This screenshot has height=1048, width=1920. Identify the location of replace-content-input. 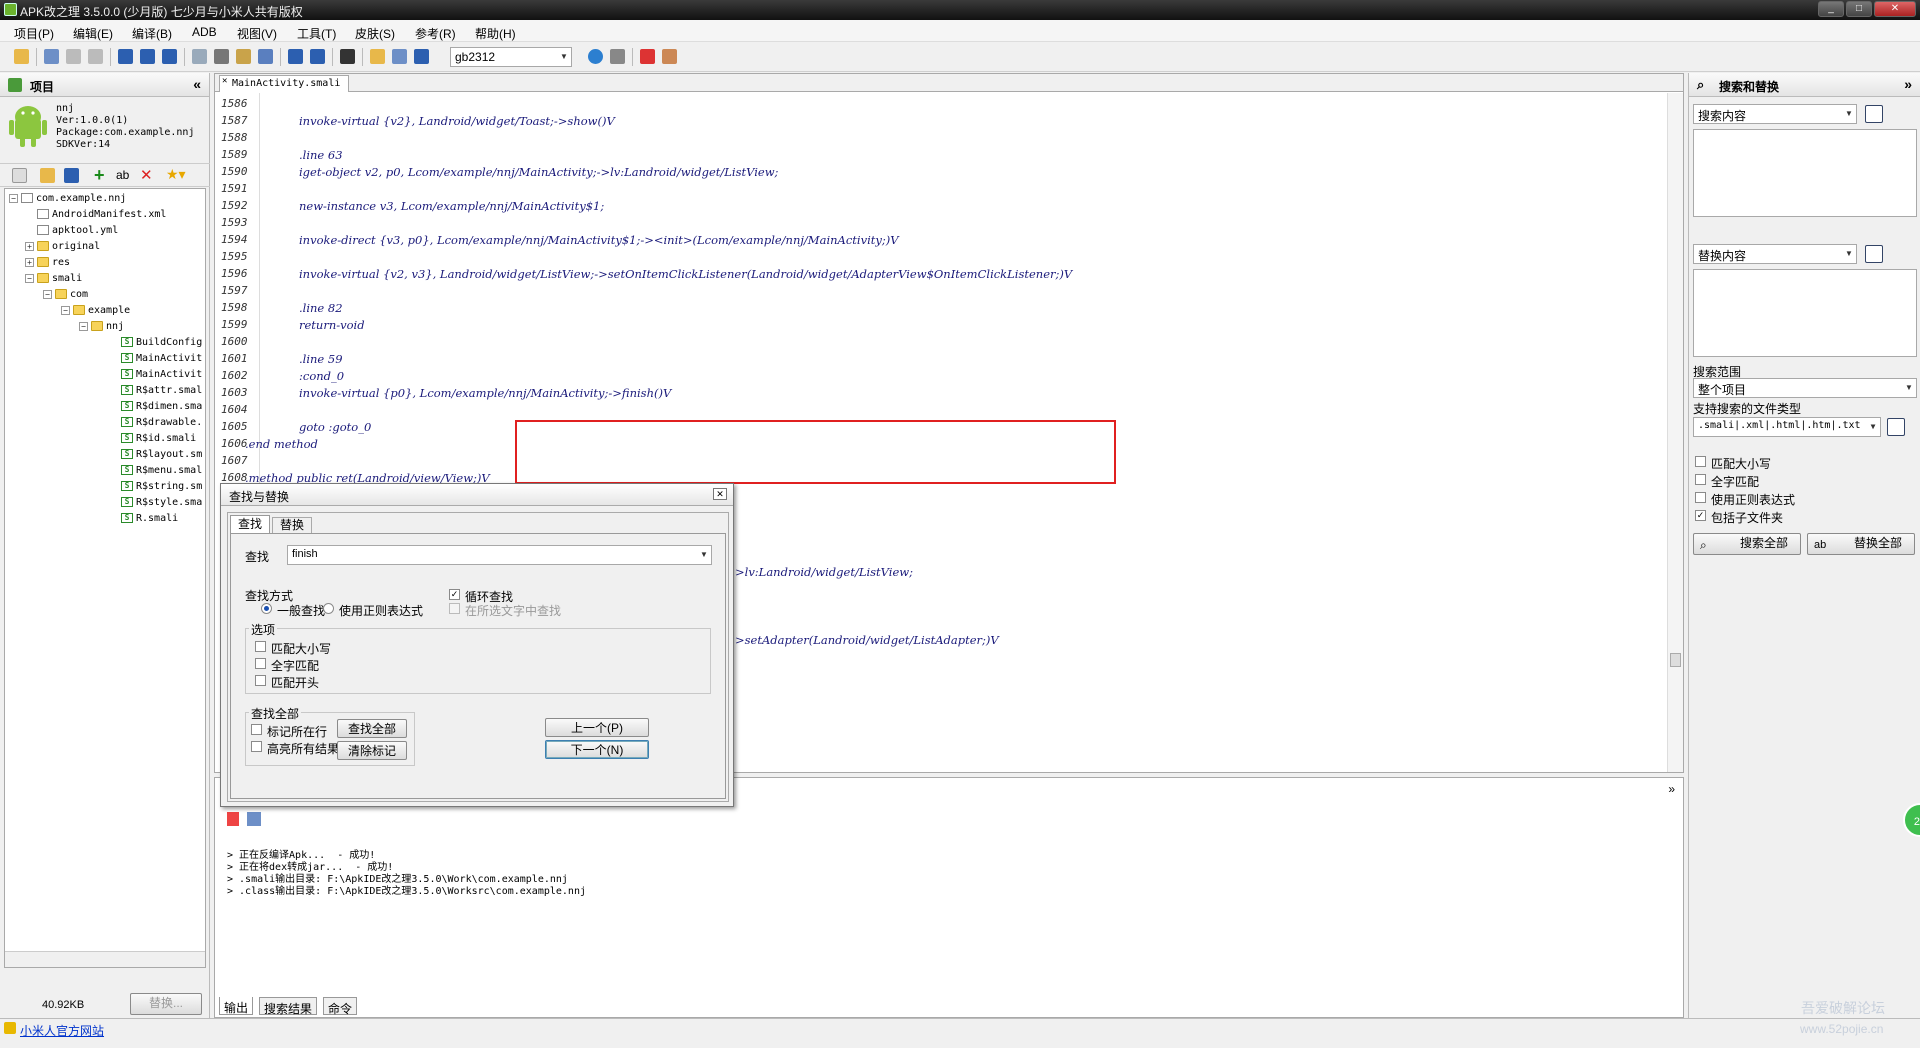
(1805, 313).